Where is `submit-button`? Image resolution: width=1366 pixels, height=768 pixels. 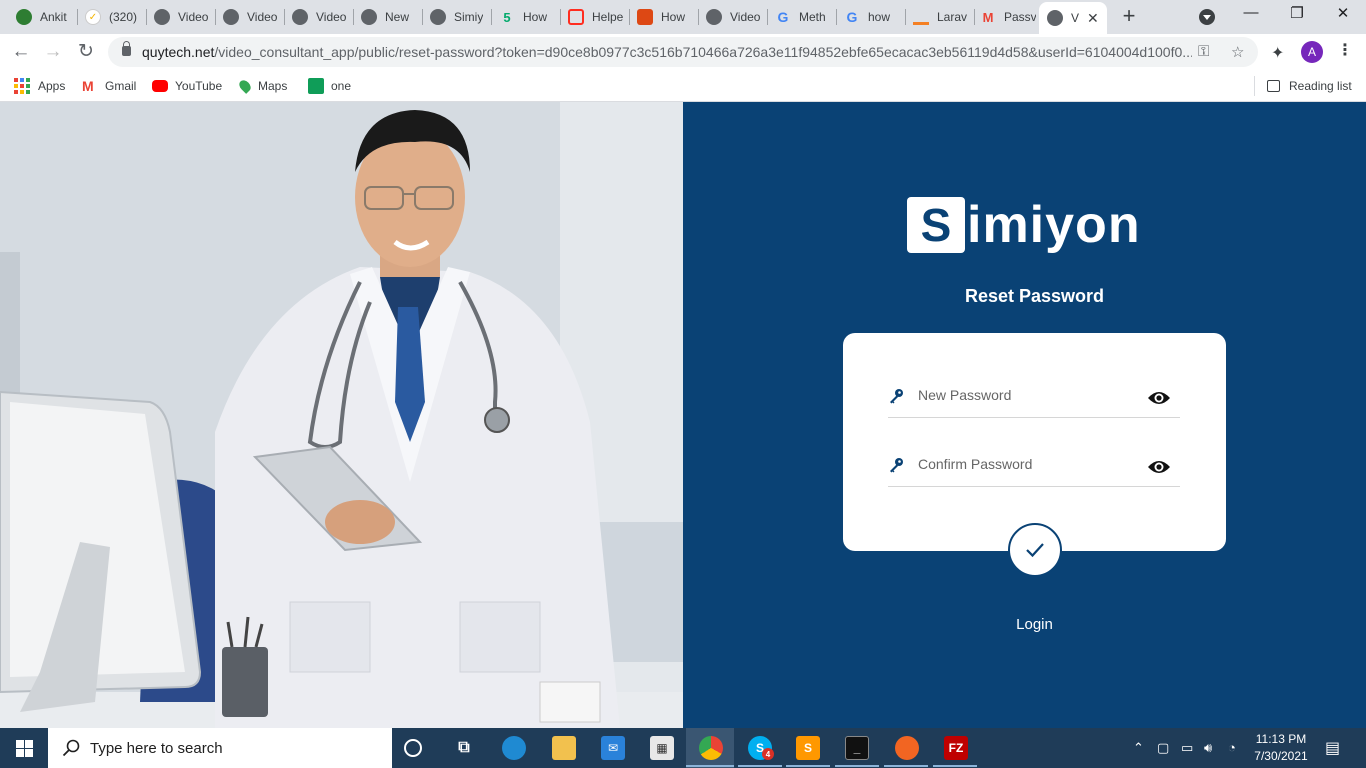
submit-button is located at coordinates (1035, 550).